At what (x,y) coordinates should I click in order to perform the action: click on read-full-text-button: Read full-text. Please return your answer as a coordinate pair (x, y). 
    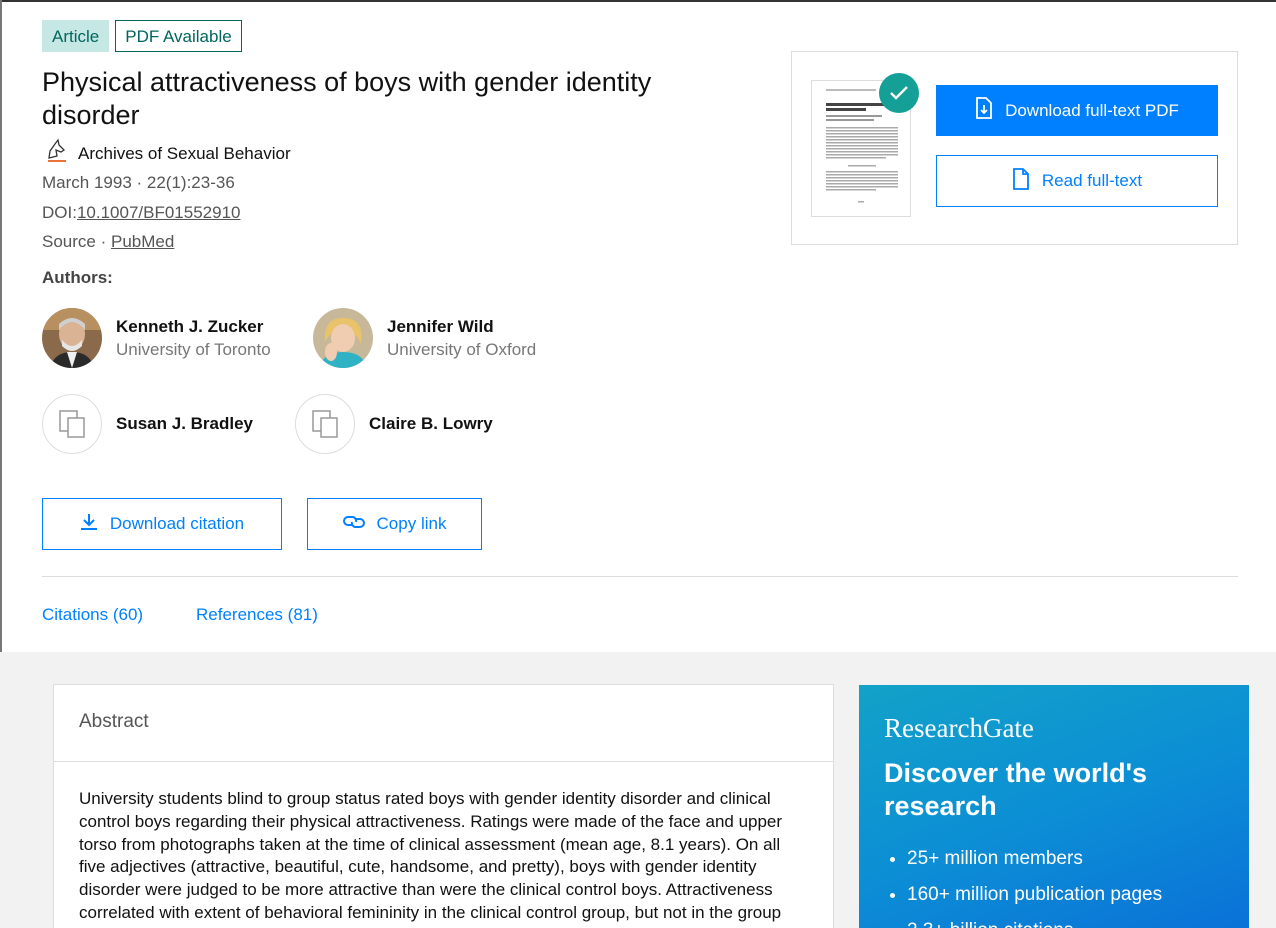
    Looking at the image, I should click on (1077, 181).